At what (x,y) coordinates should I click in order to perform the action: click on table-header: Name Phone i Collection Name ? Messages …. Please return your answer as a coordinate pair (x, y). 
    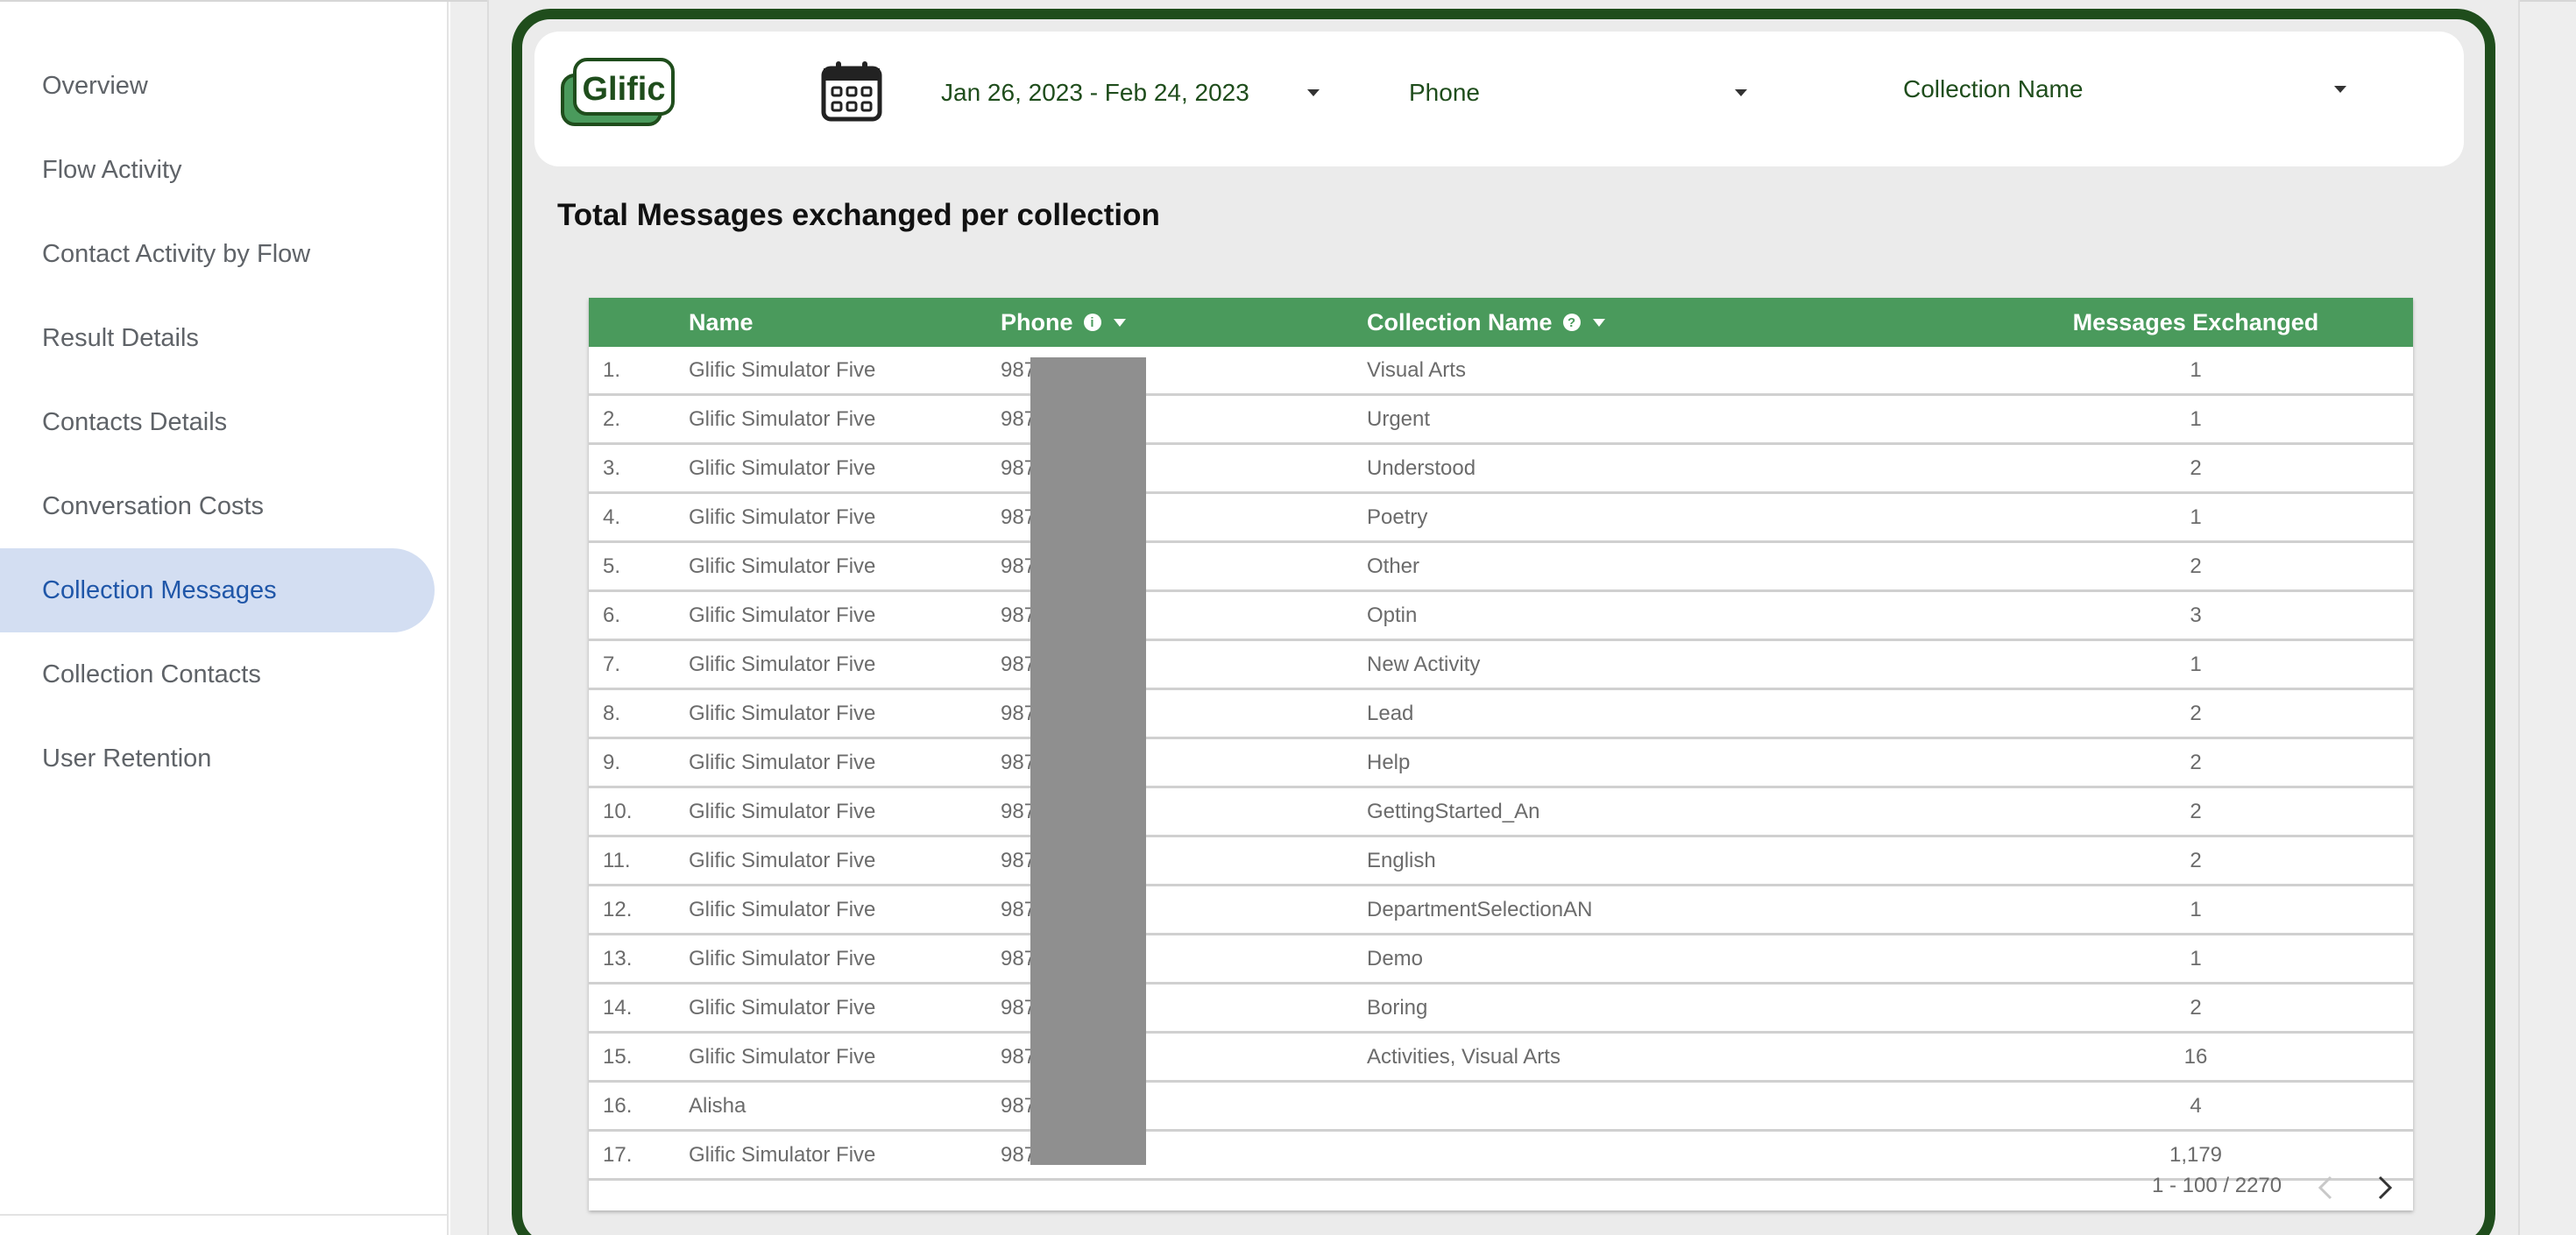
    Looking at the image, I should click on (1501, 322).